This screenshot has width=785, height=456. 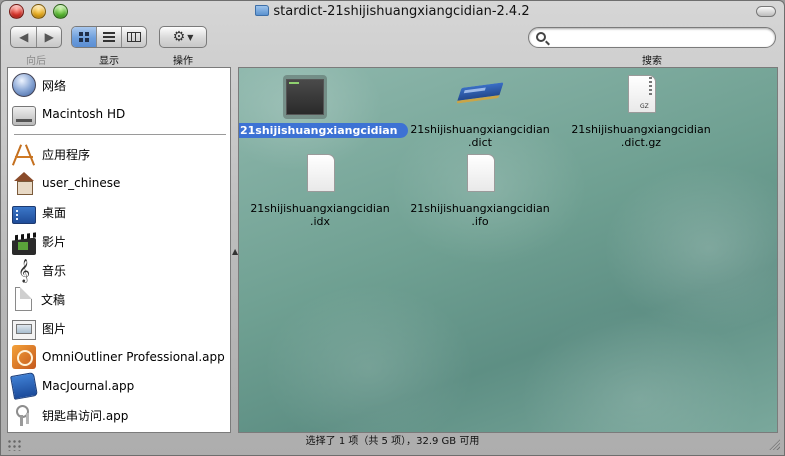 What do you see at coordinates (119, 212) in the screenshot?
I see `sidebar-item-desktop: 桌面` at bounding box center [119, 212].